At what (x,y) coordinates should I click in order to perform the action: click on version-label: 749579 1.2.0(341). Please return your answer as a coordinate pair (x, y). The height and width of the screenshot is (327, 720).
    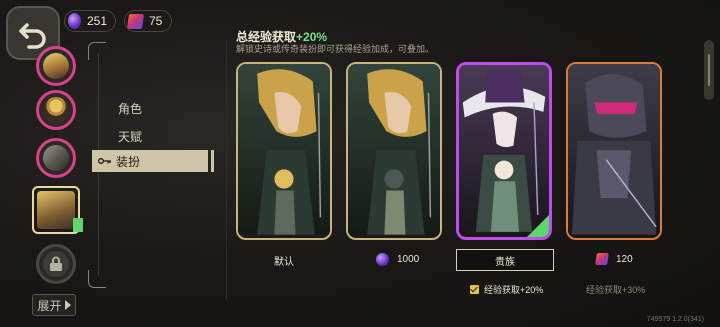
    Looking at the image, I should click on (675, 319).